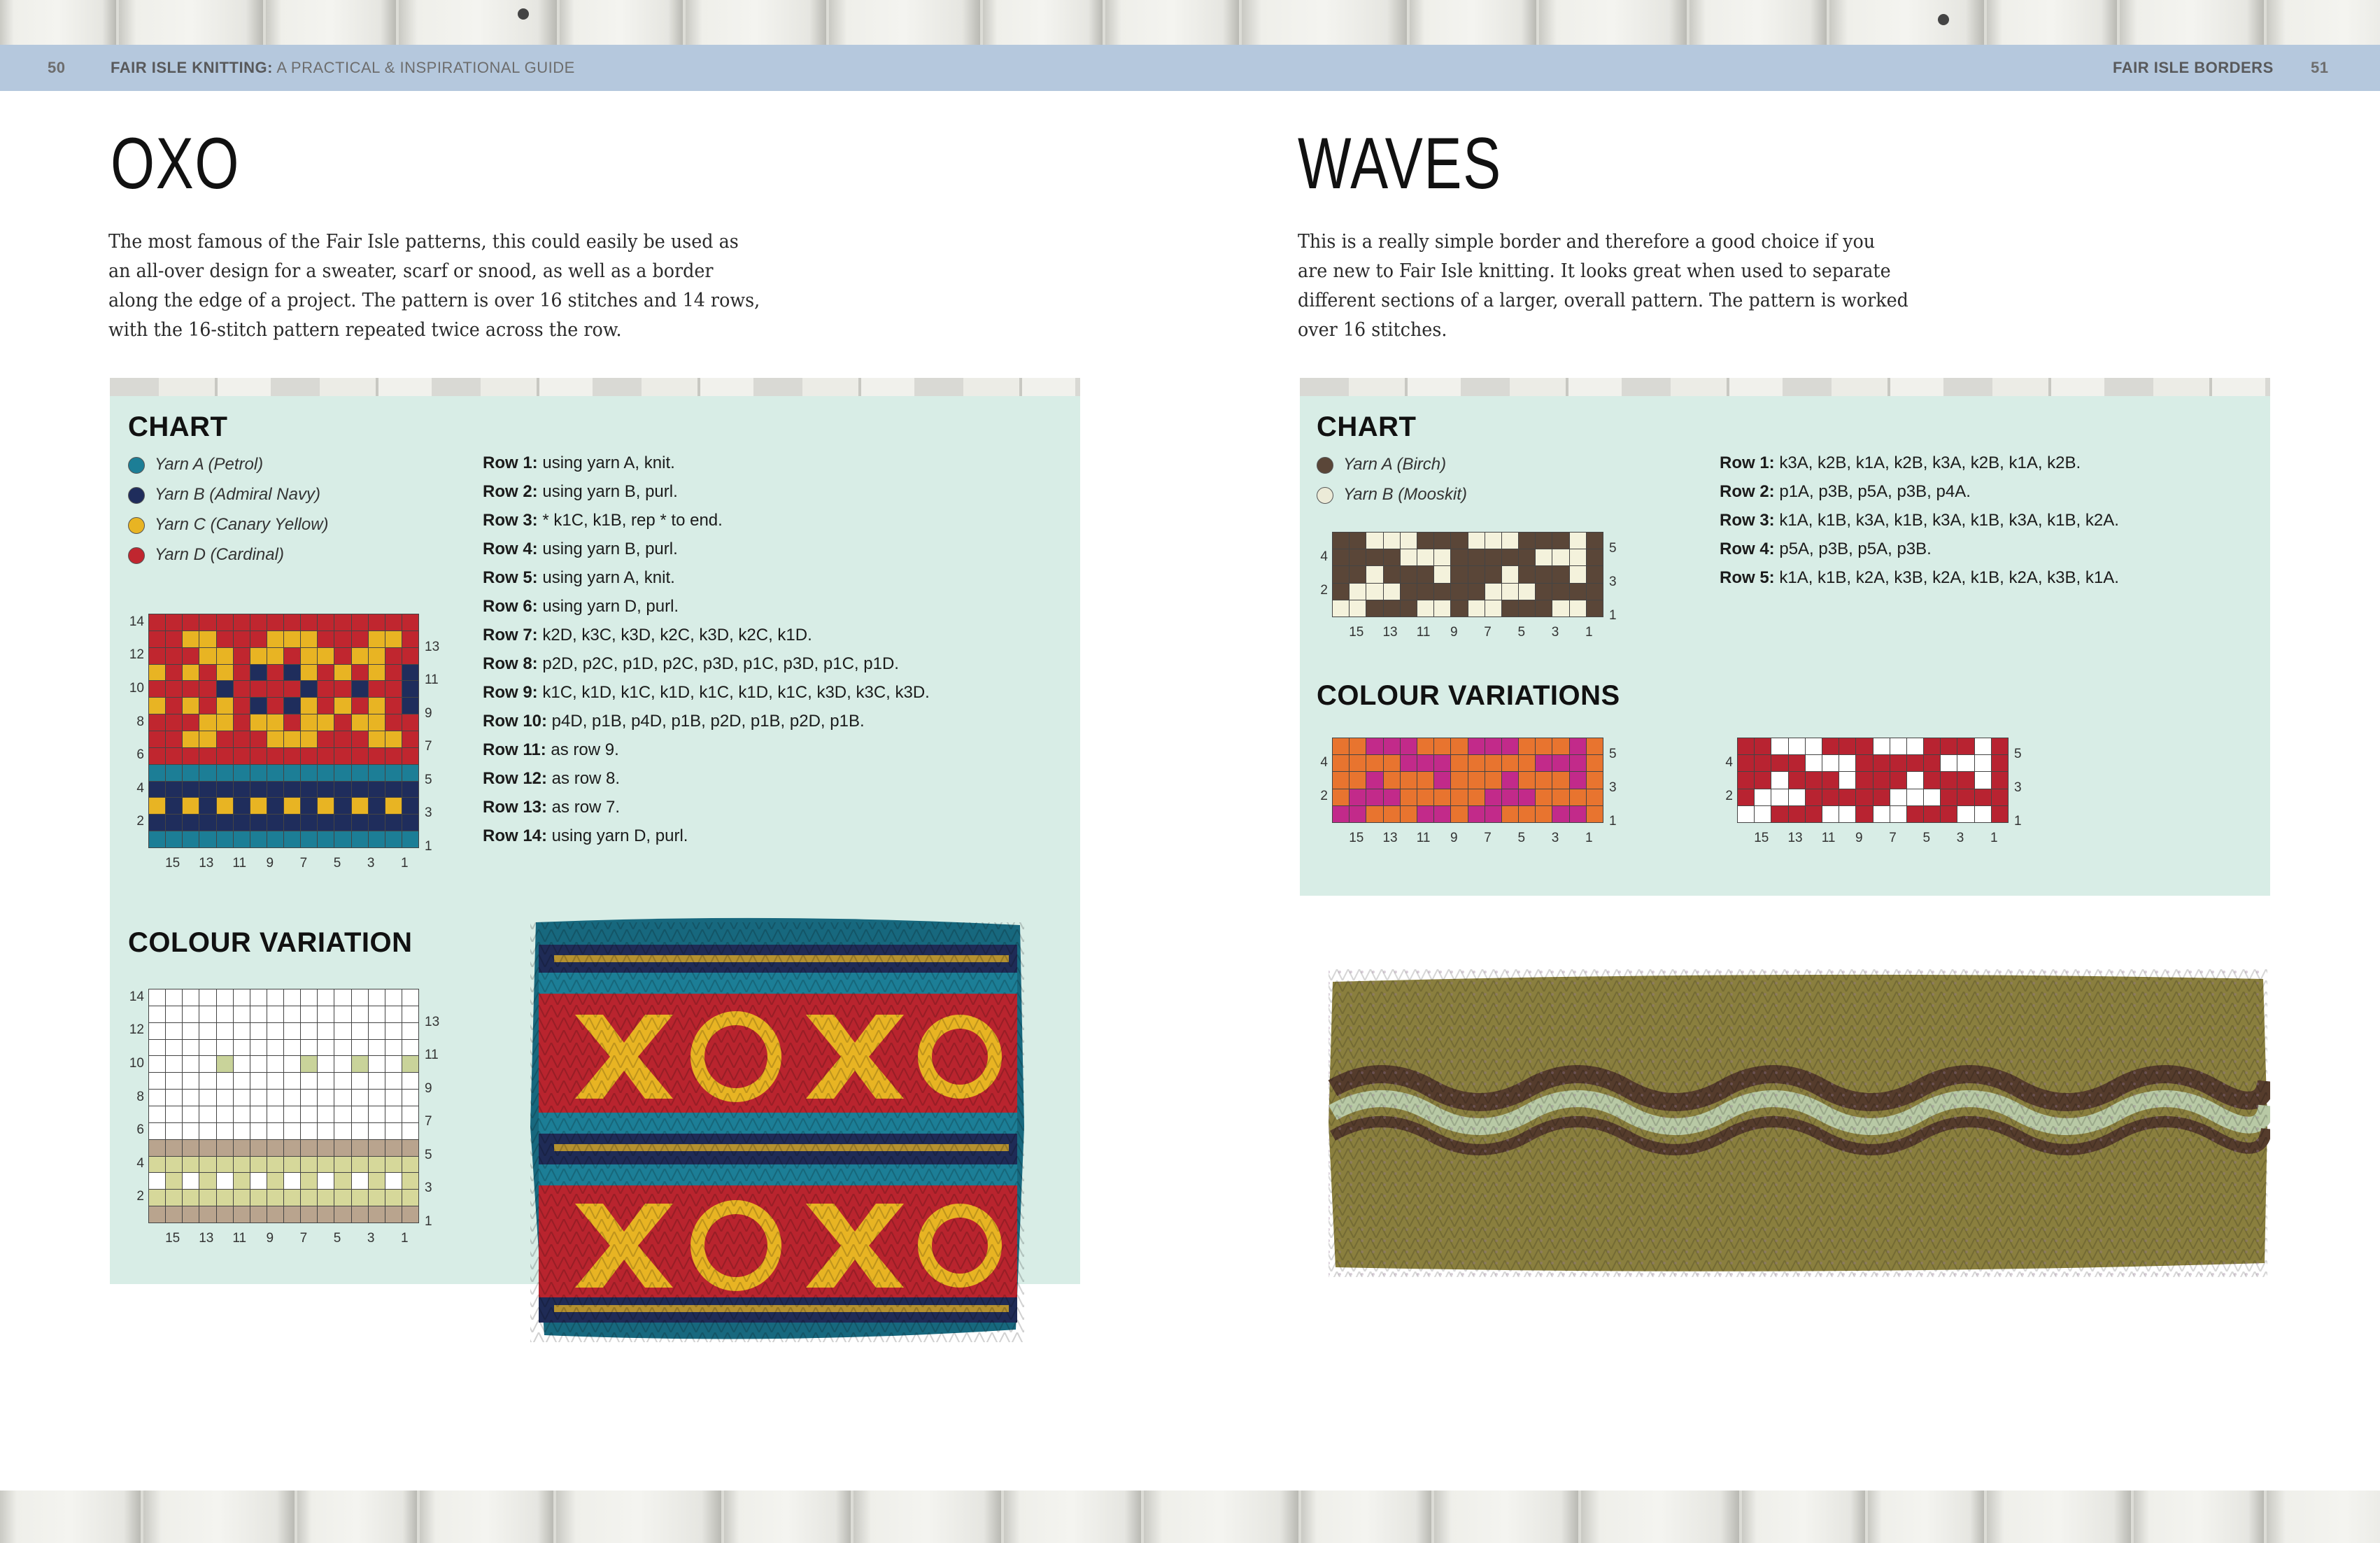 The height and width of the screenshot is (1543, 2380). I want to click on swatch-dot, so click(136, 525).